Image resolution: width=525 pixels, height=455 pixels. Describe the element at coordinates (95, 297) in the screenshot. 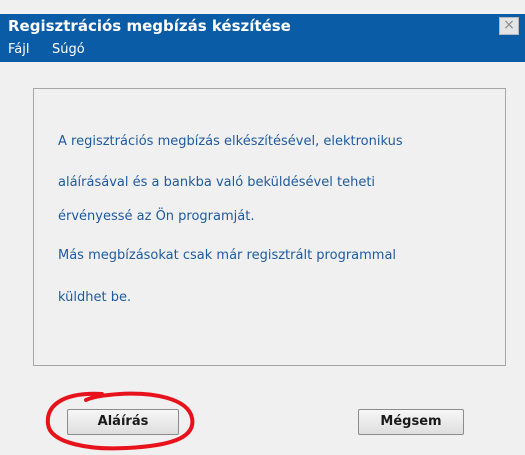

I see `info-text-line: küldhet be.` at that location.